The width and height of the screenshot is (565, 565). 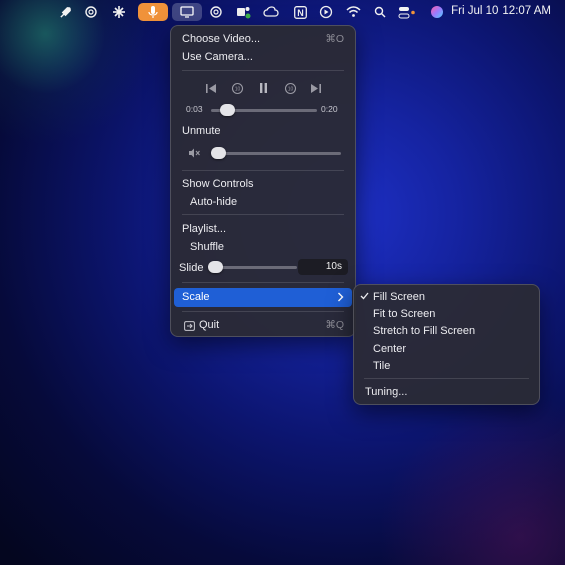 I want to click on svg-text: N, so click(x=300, y=13).